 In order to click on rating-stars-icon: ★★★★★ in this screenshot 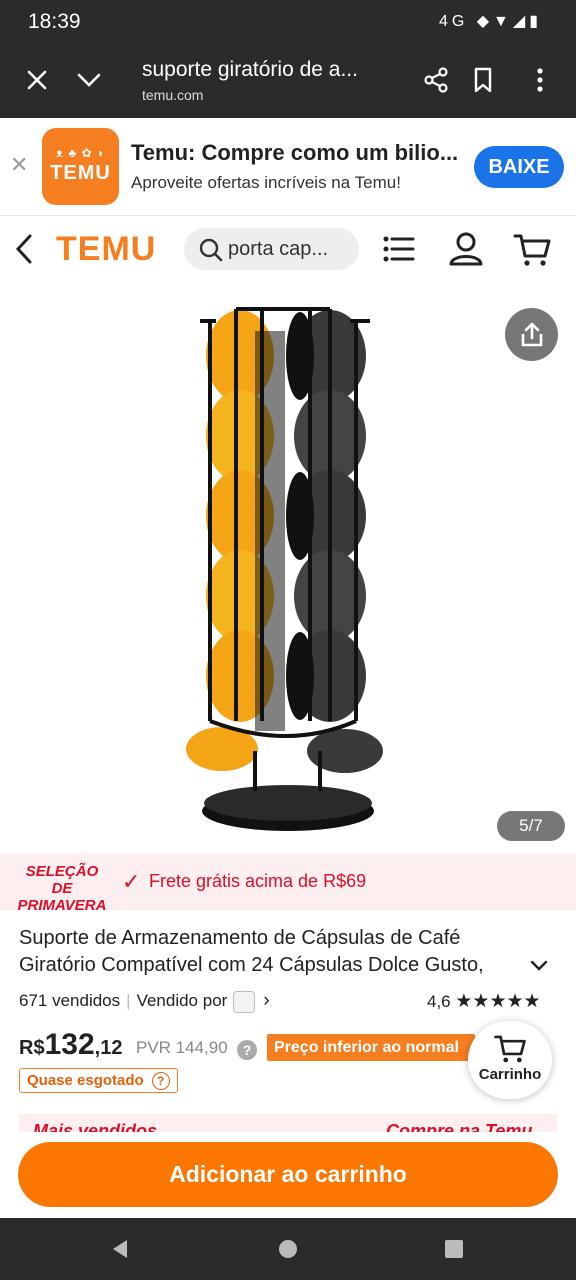, I will do `click(498, 1001)`.